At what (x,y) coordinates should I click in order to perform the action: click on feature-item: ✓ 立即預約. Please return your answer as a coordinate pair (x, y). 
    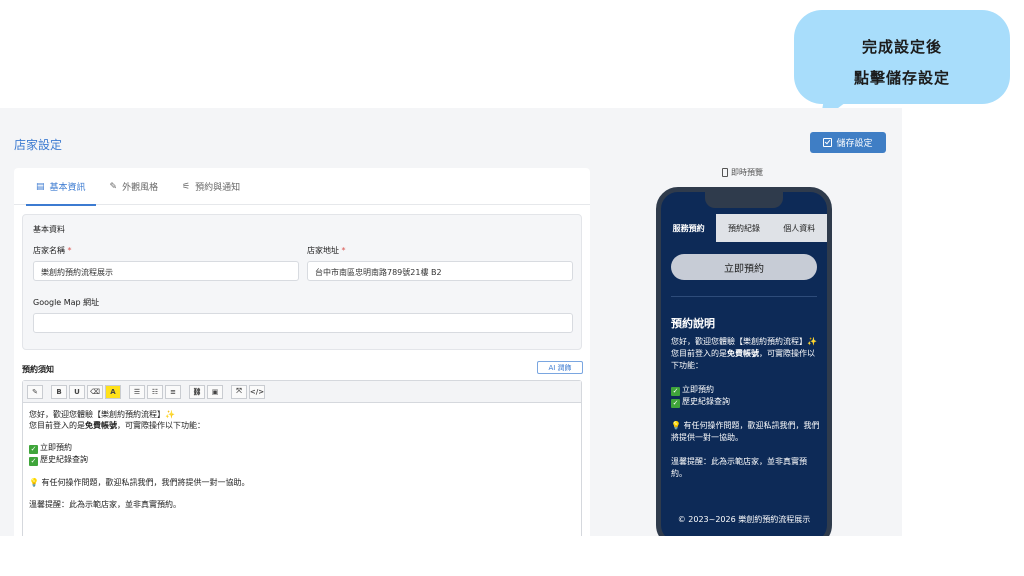
    Looking at the image, I should click on (50, 448).